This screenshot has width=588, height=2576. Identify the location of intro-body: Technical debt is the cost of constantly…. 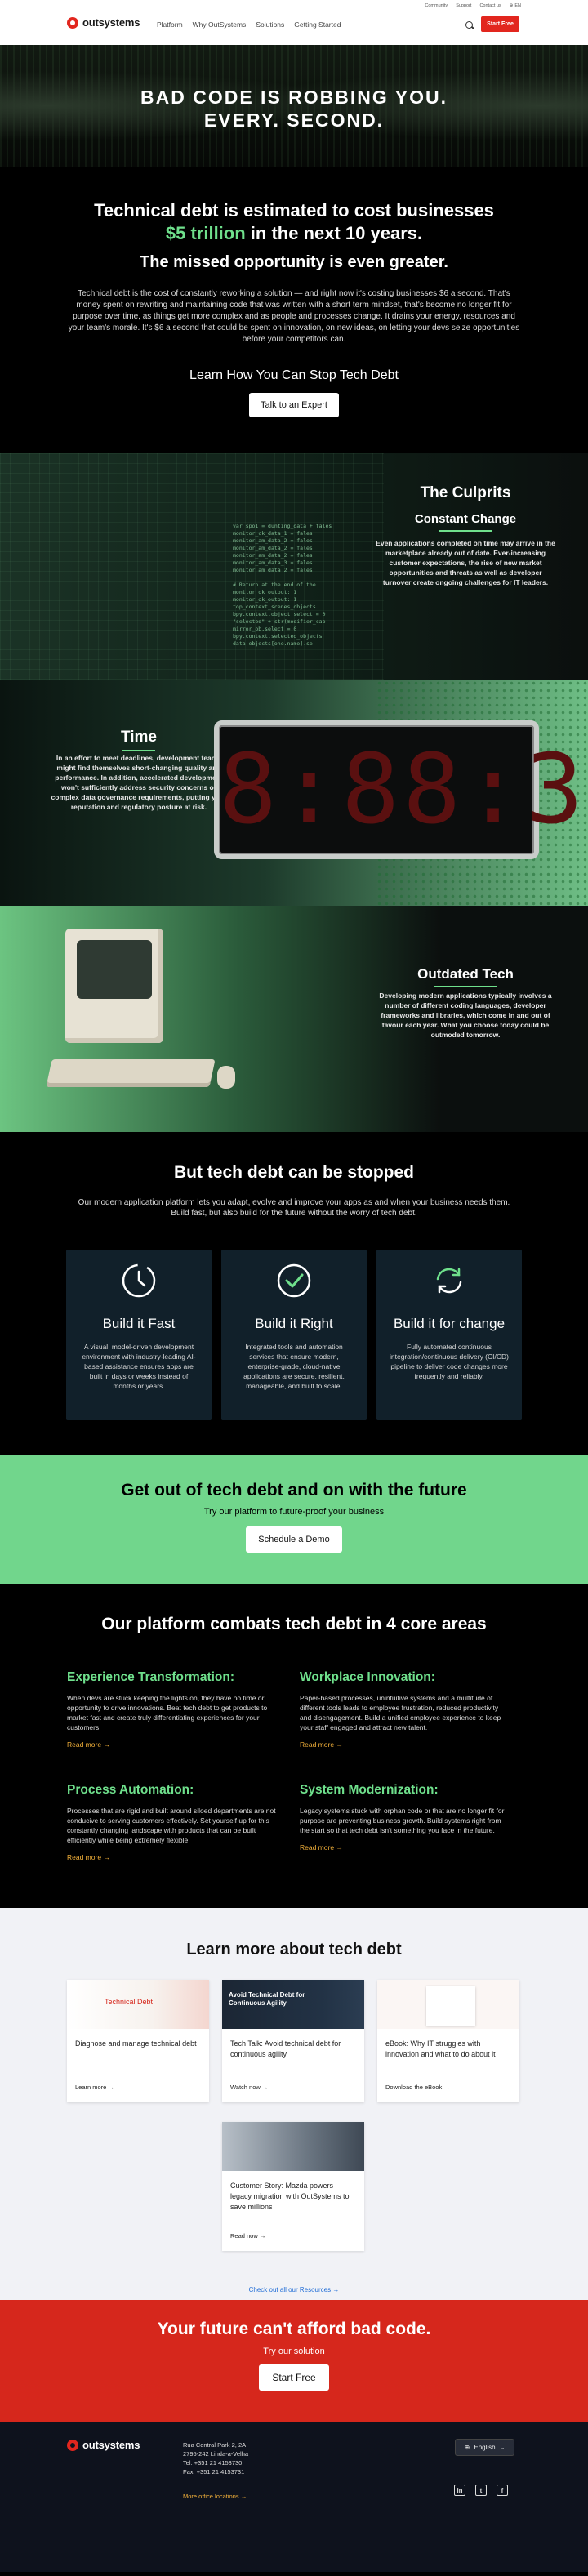
(294, 316).